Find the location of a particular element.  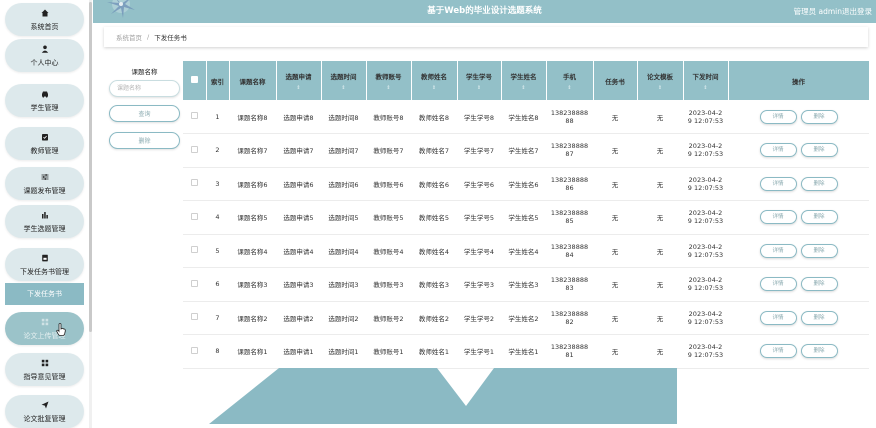

cell-student-name: 学生姓名8 is located at coordinates (523, 117).